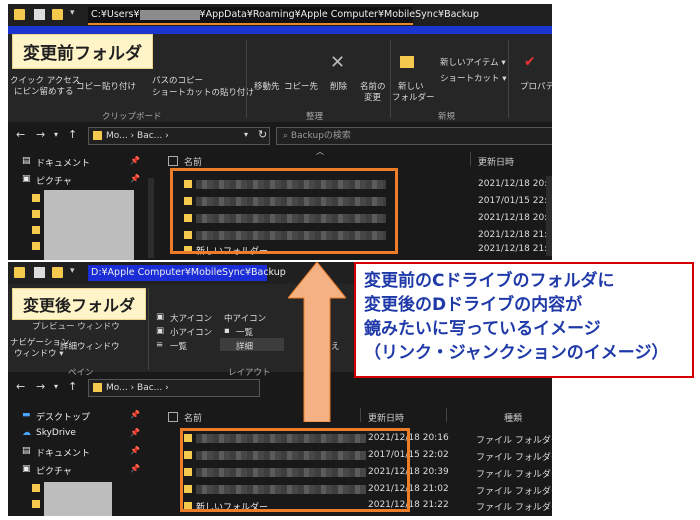  What do you see at coordinates (63, 416) in the screenshot?
I see `nav-item-desktop: デスクトップ` at bounding box center [63, 416].